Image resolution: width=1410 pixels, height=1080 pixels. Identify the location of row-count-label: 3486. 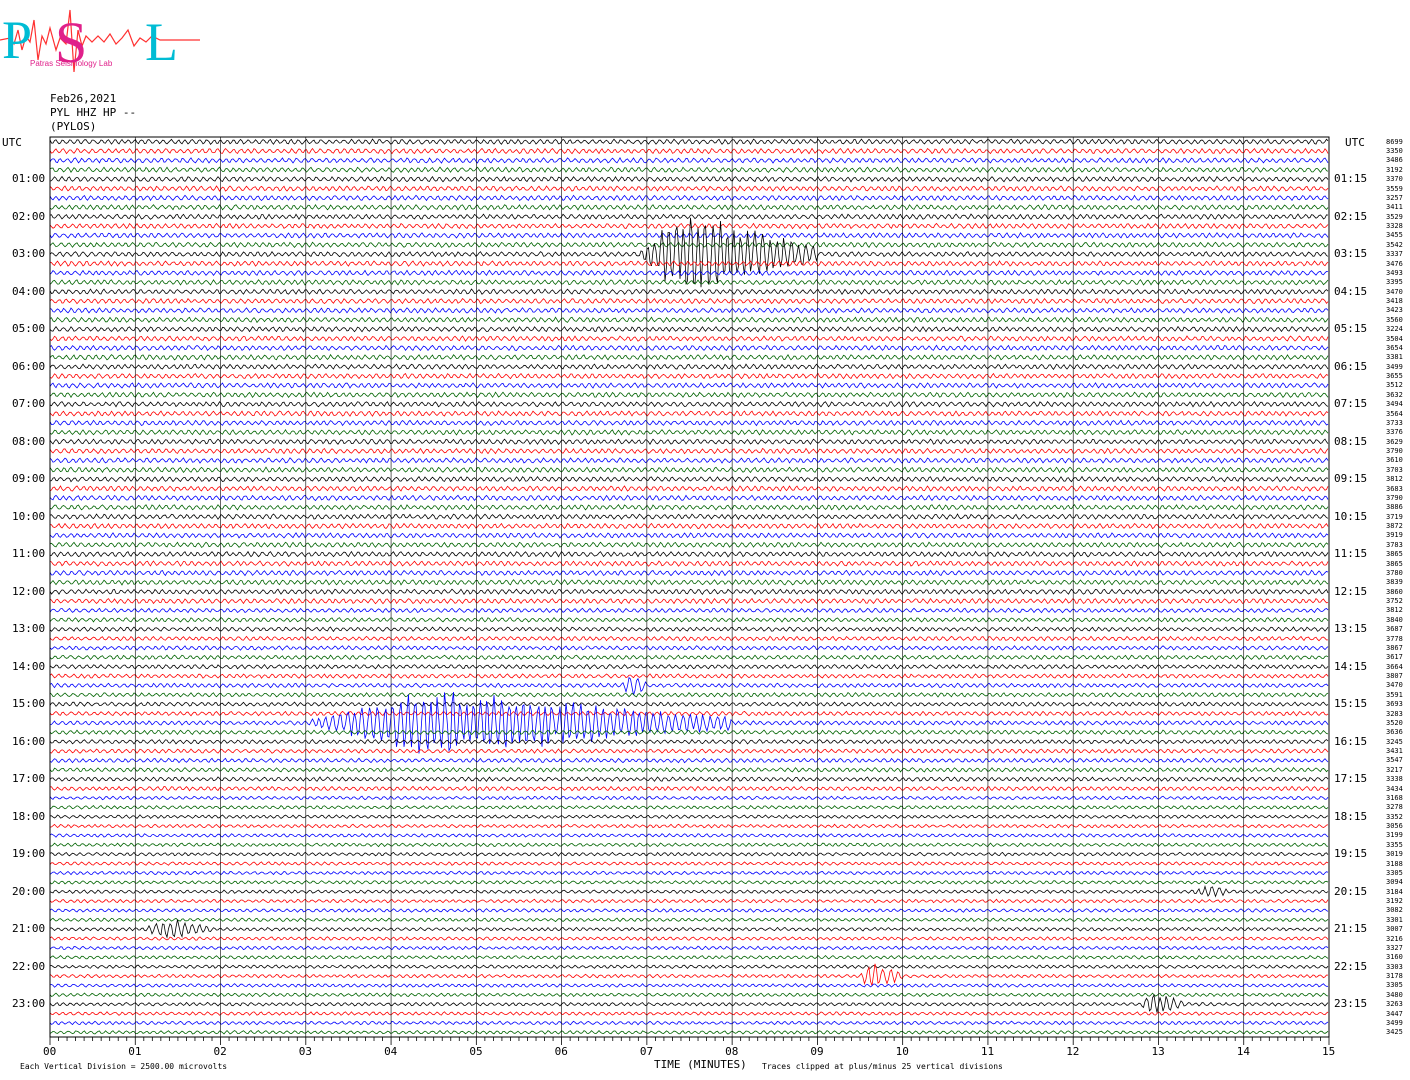
(1394, 160).